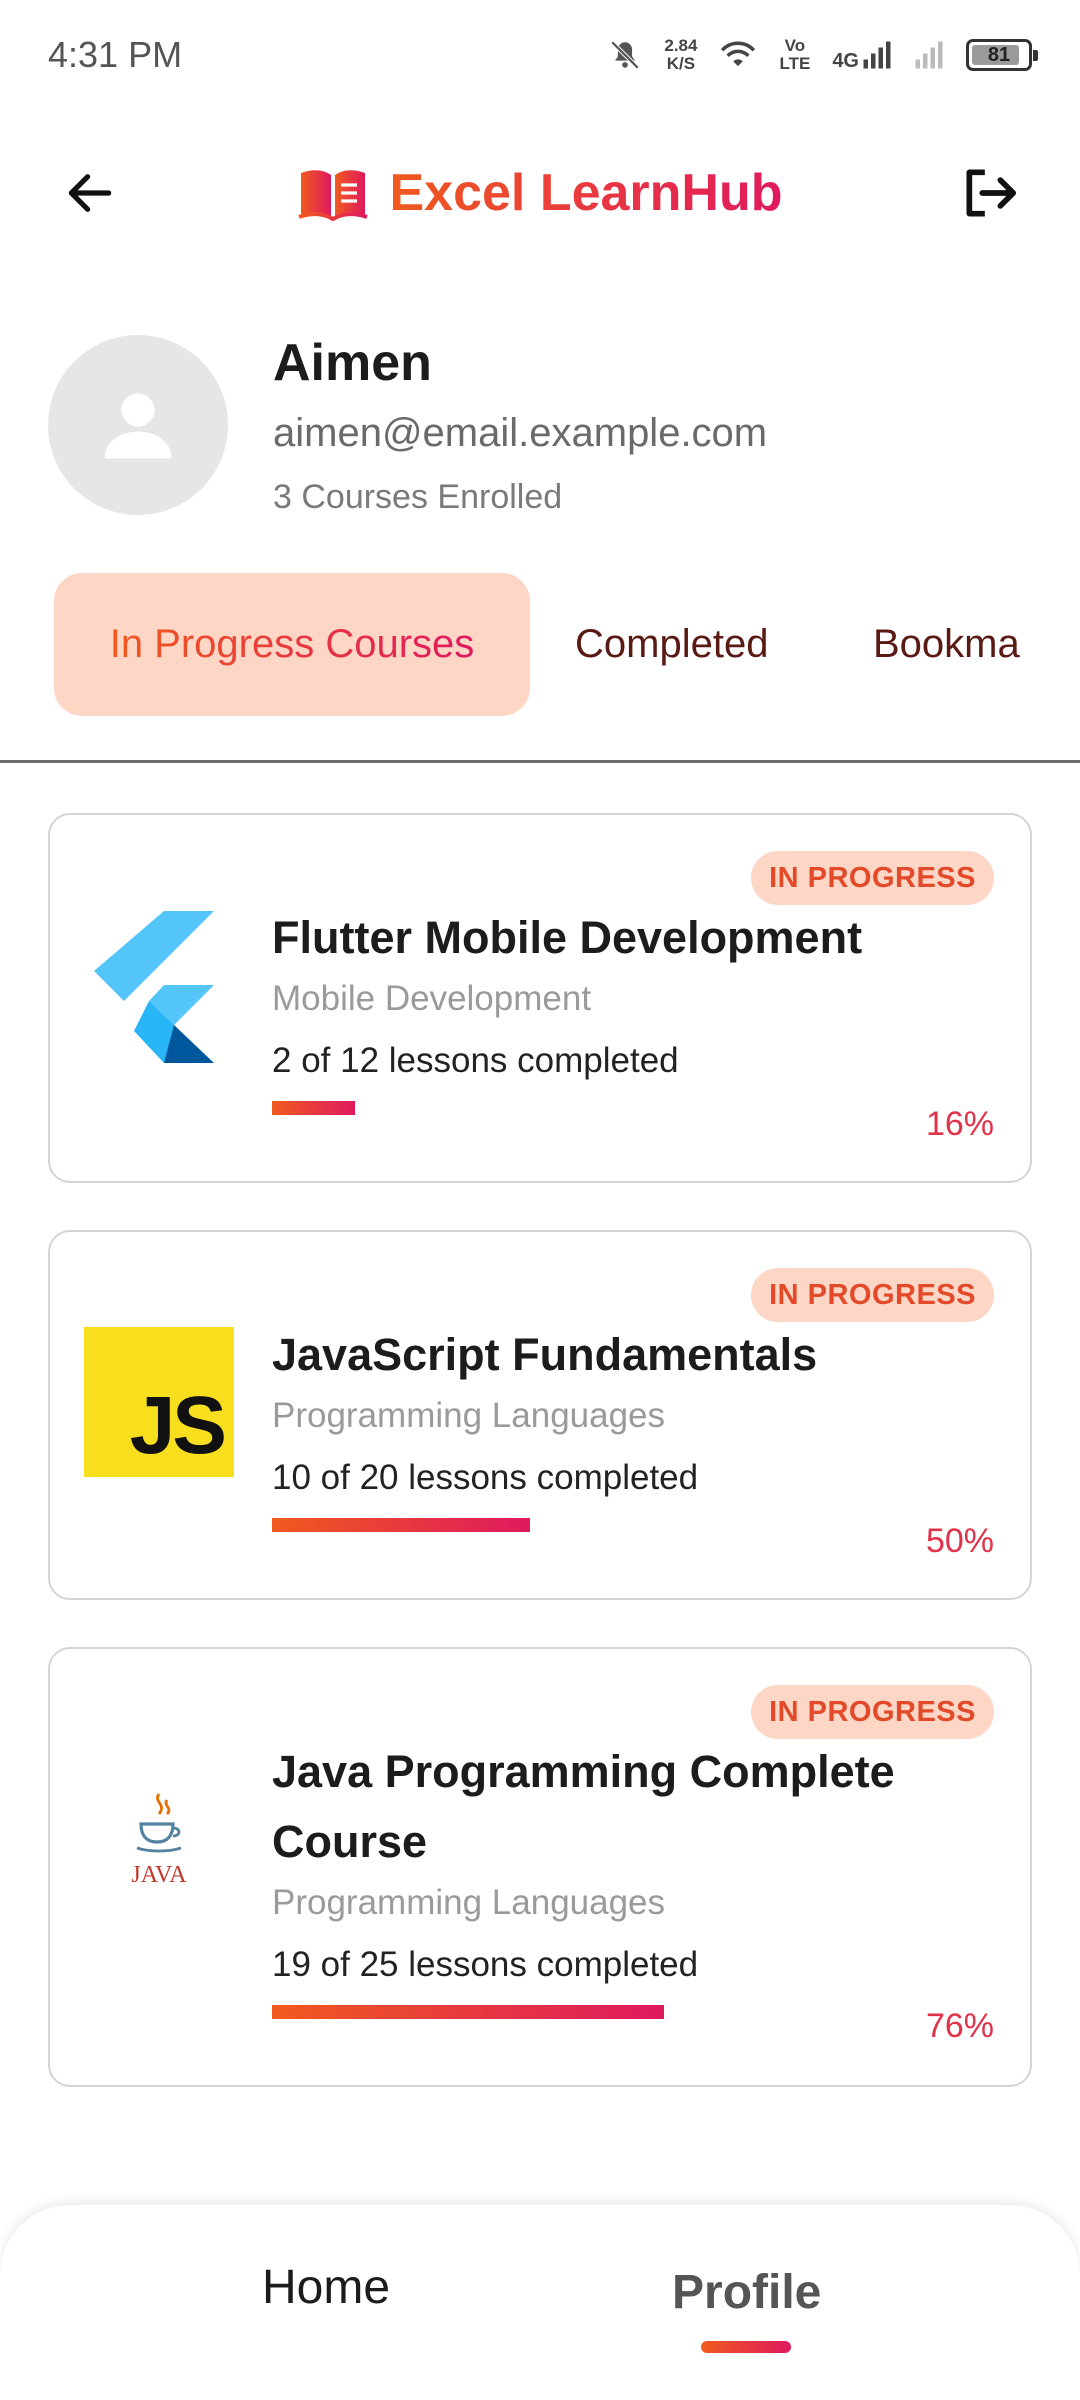 The width and height of the screenshot is (1080, 2400). I want to click on progress-percent: 16%, so click(959, 1124).